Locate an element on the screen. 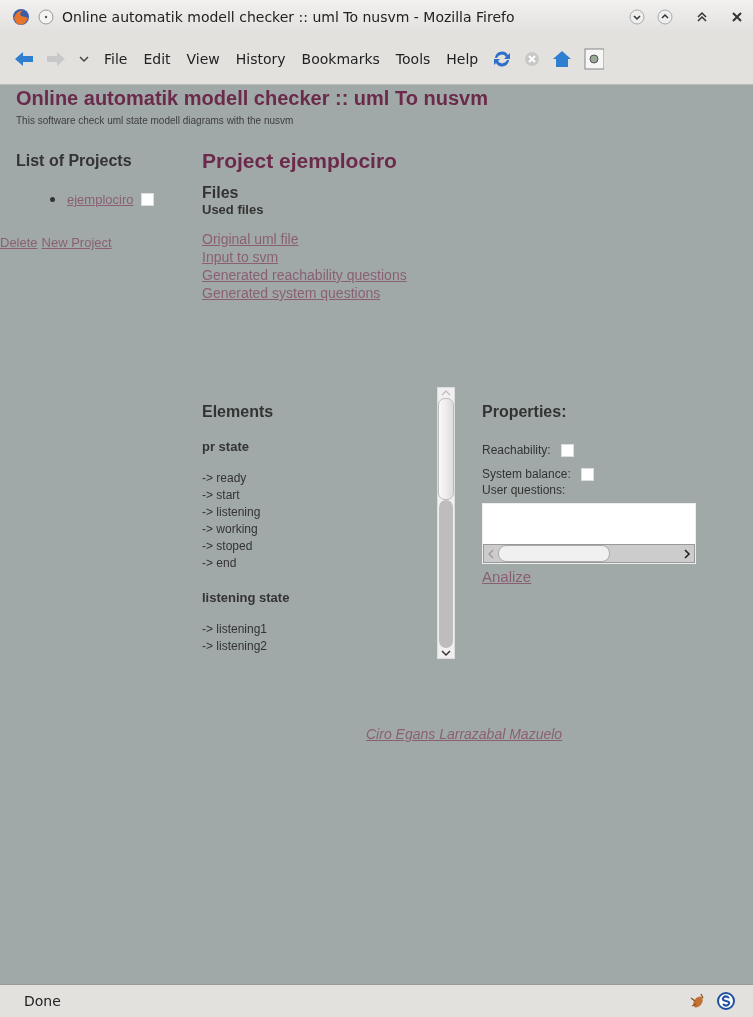 The image size is (753, 1017). bullet-icon is located at coordinates (52, 199).